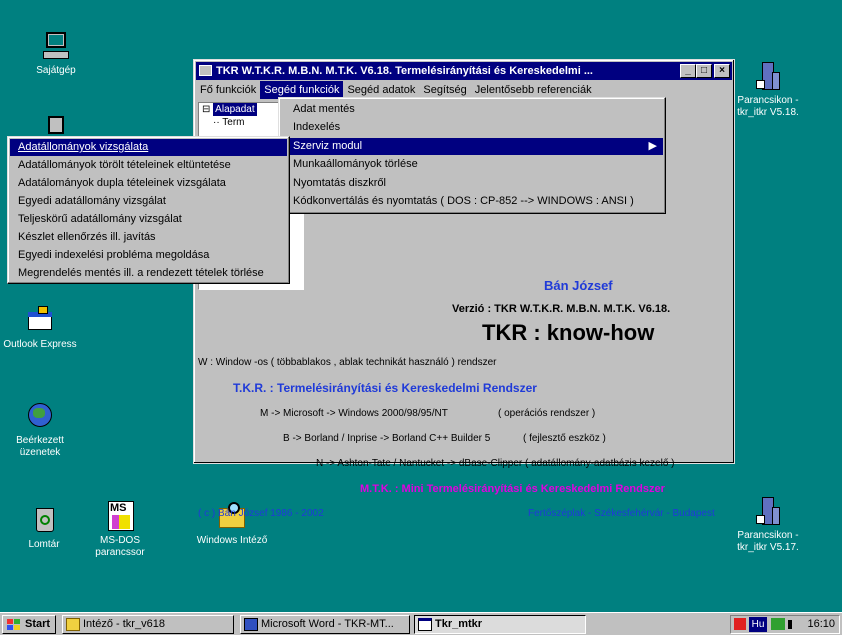 The height and width of the screenshot is (635, 842). I want to click on close-button: ×, so click(722, 71).